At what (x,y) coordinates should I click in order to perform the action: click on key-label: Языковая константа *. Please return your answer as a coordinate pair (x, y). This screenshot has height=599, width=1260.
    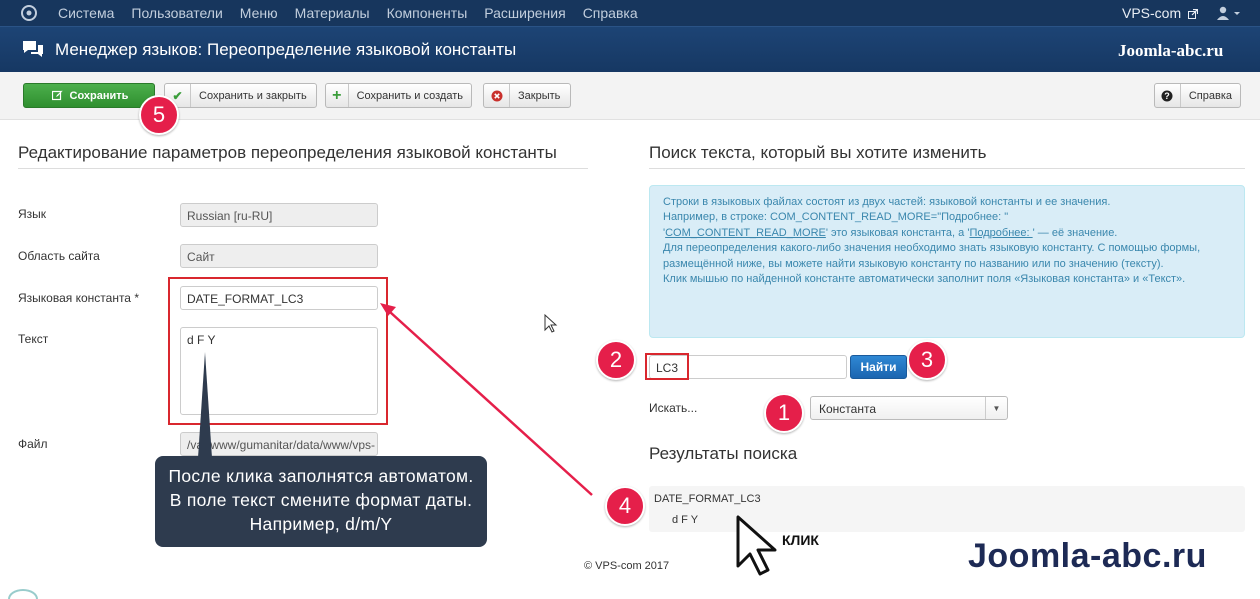
    Looking at the image, I should click on (78, 298).